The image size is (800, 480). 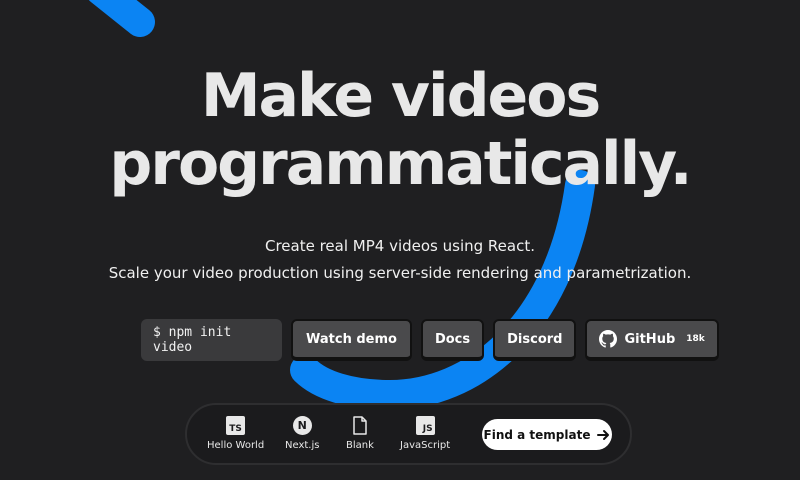 I want to click on subtitle-line1: Create real MP4 videos using React., so click(x=399, y=246).